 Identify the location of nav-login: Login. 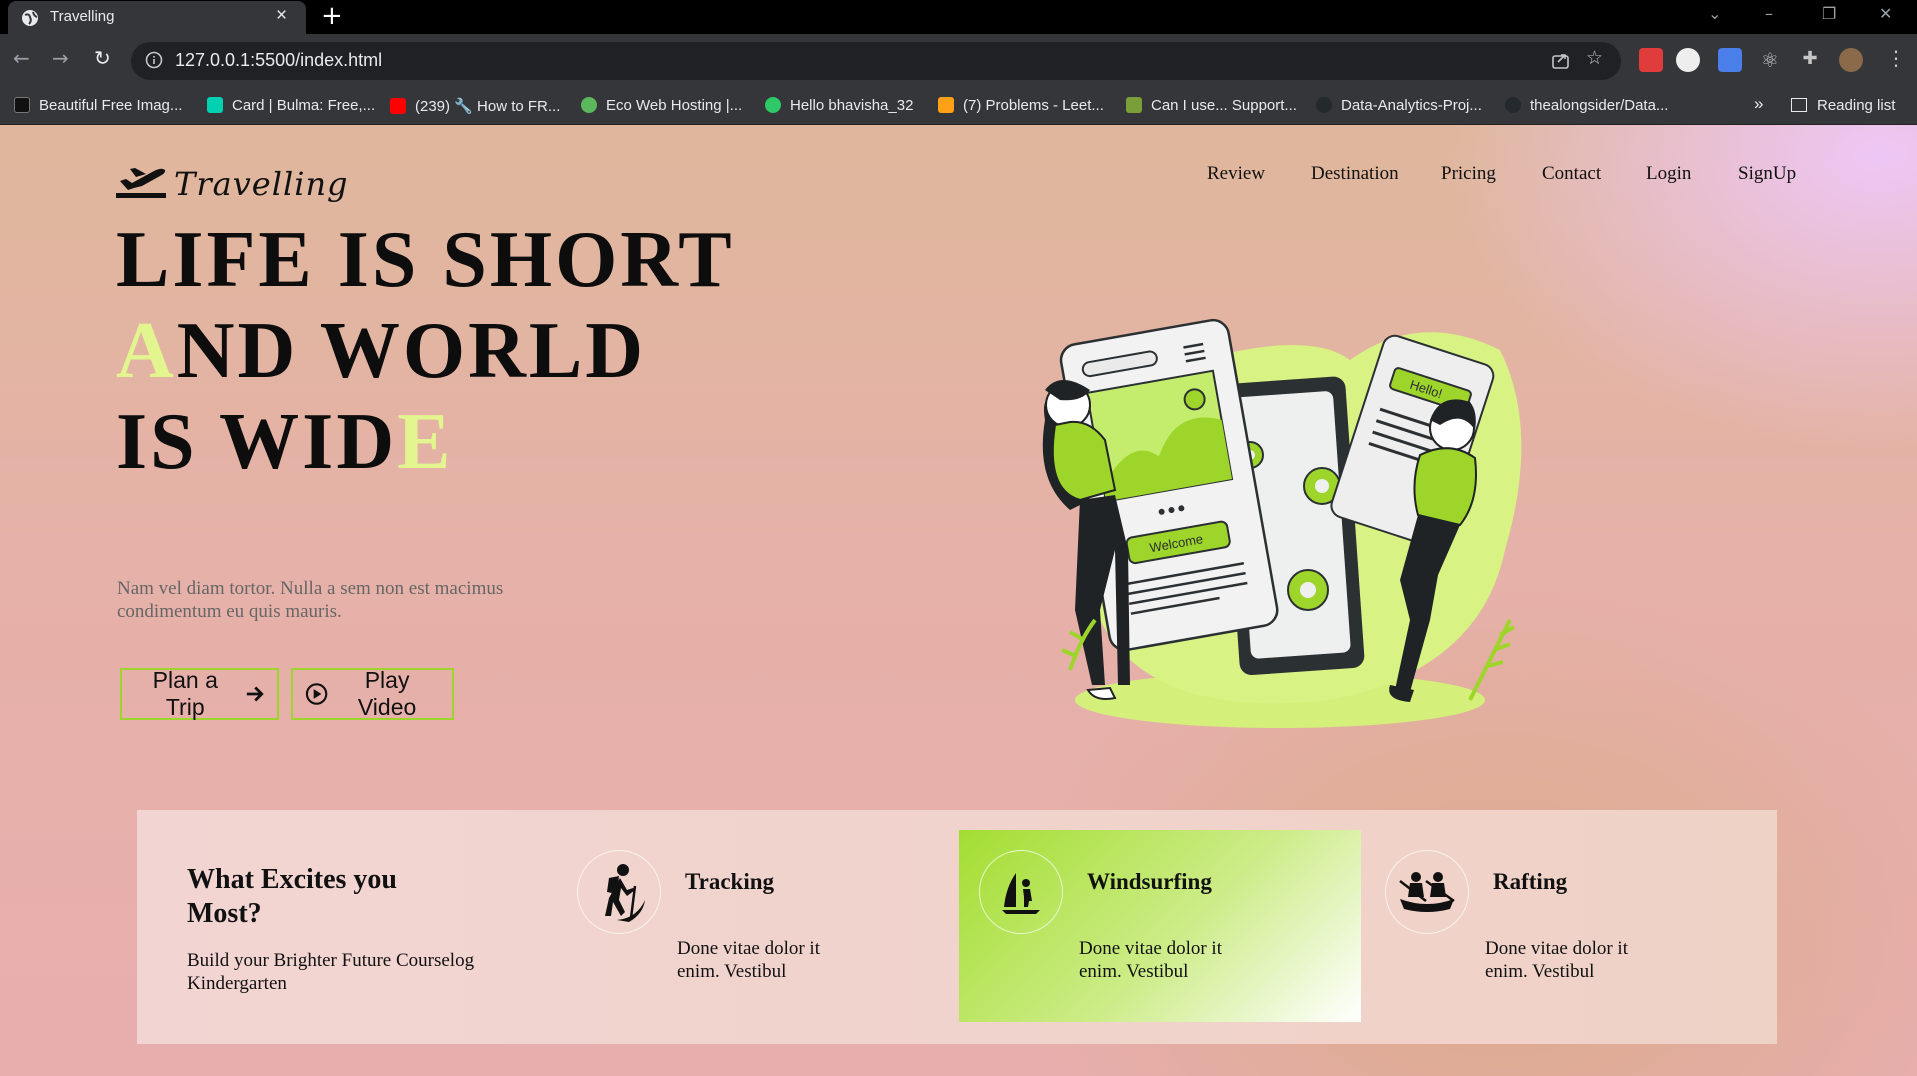
(1668, 174).